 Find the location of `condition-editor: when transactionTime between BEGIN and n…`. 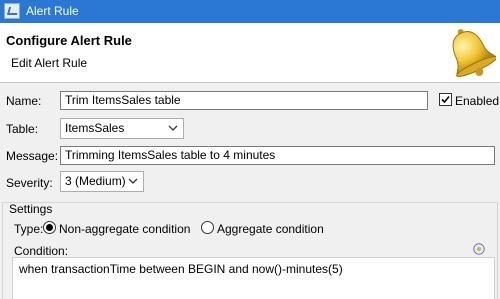

condition-editor: when transactionTime between BEGIN and n… is located at coordinates (253, 278).